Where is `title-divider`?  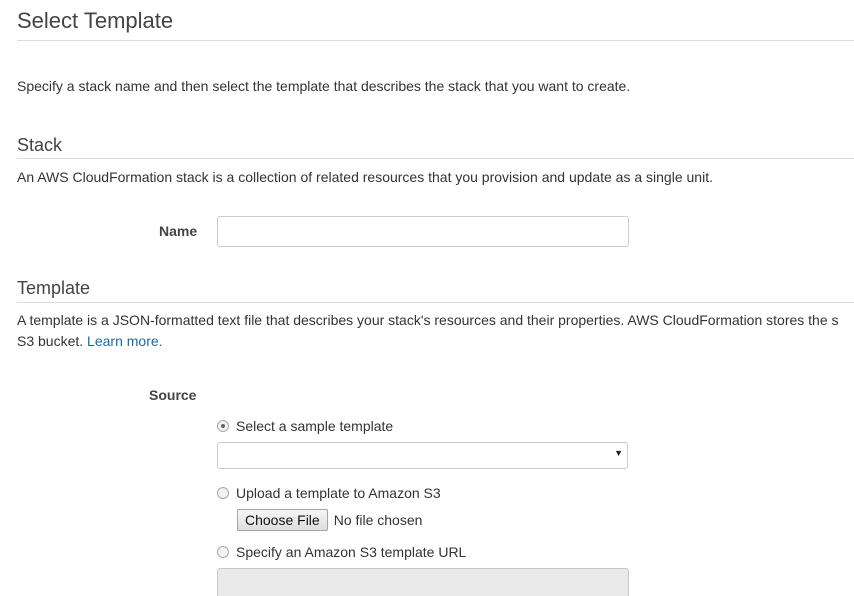
title-divider is located at coordinates (435, 40).